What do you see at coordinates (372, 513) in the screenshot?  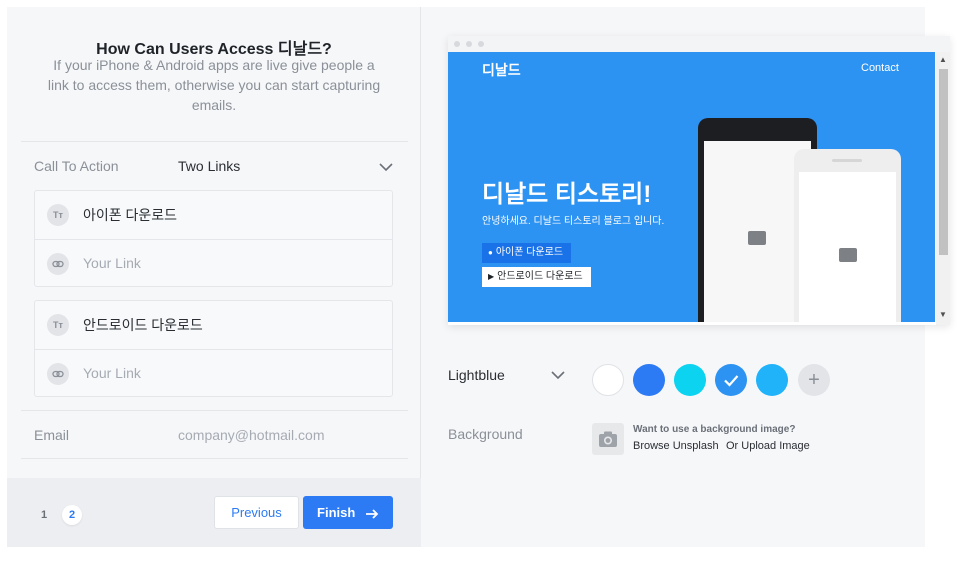 I see `arrow-right-icon` at bounding box center [372, 513].